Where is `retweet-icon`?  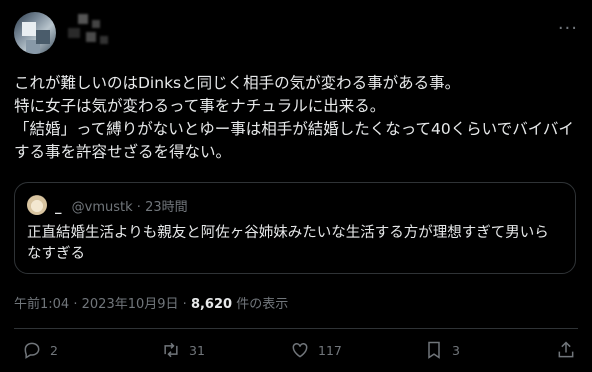
retweet-icon is located at coordinates (171, 350).